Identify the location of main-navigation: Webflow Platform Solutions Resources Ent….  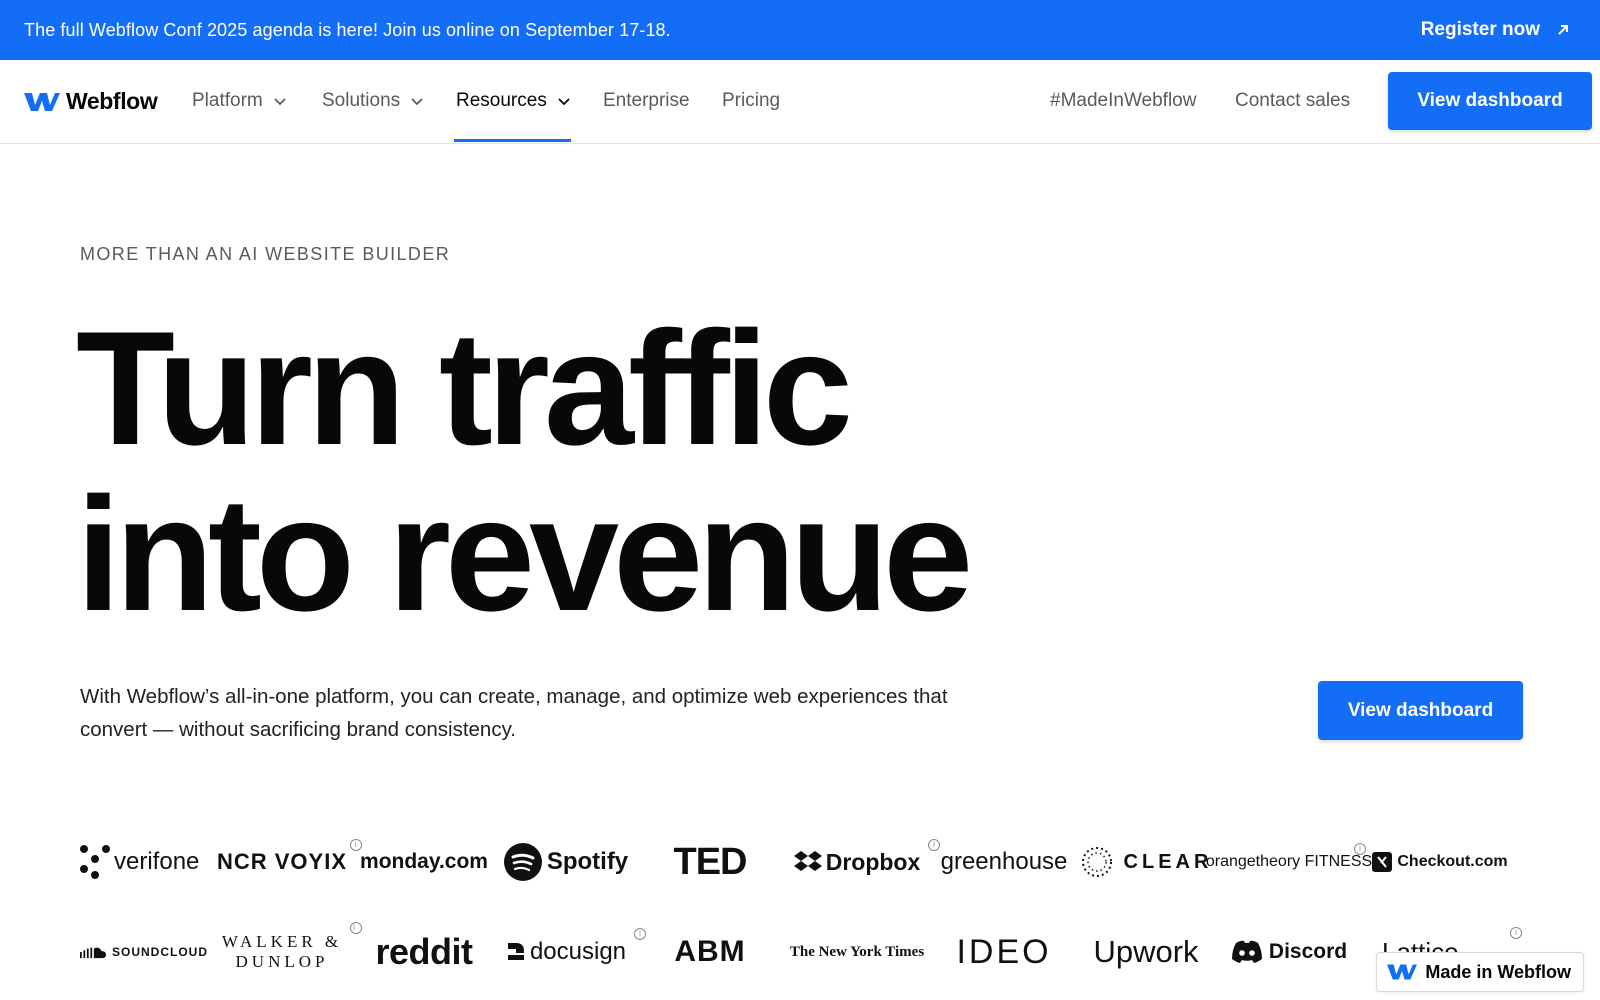
(800, 102).